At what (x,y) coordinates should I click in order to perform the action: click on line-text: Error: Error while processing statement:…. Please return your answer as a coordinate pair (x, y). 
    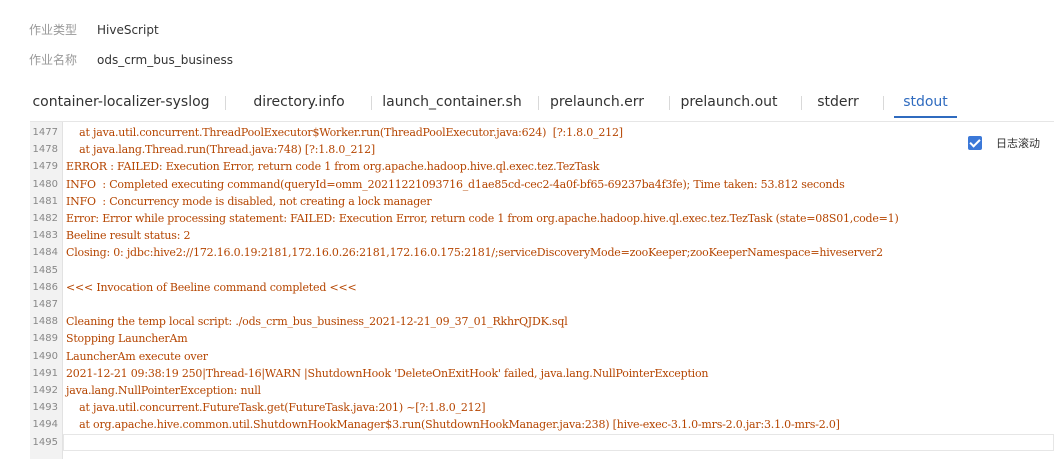
    Looking at the image, I should click on (482, 218).